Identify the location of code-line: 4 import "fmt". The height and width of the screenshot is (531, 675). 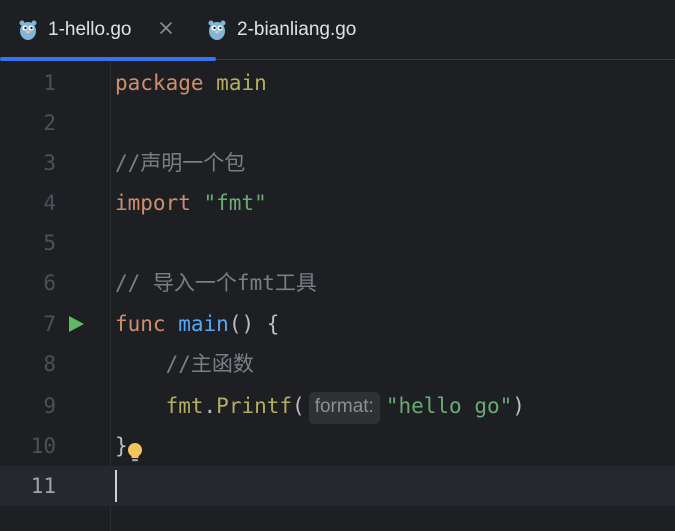
(337, 203).